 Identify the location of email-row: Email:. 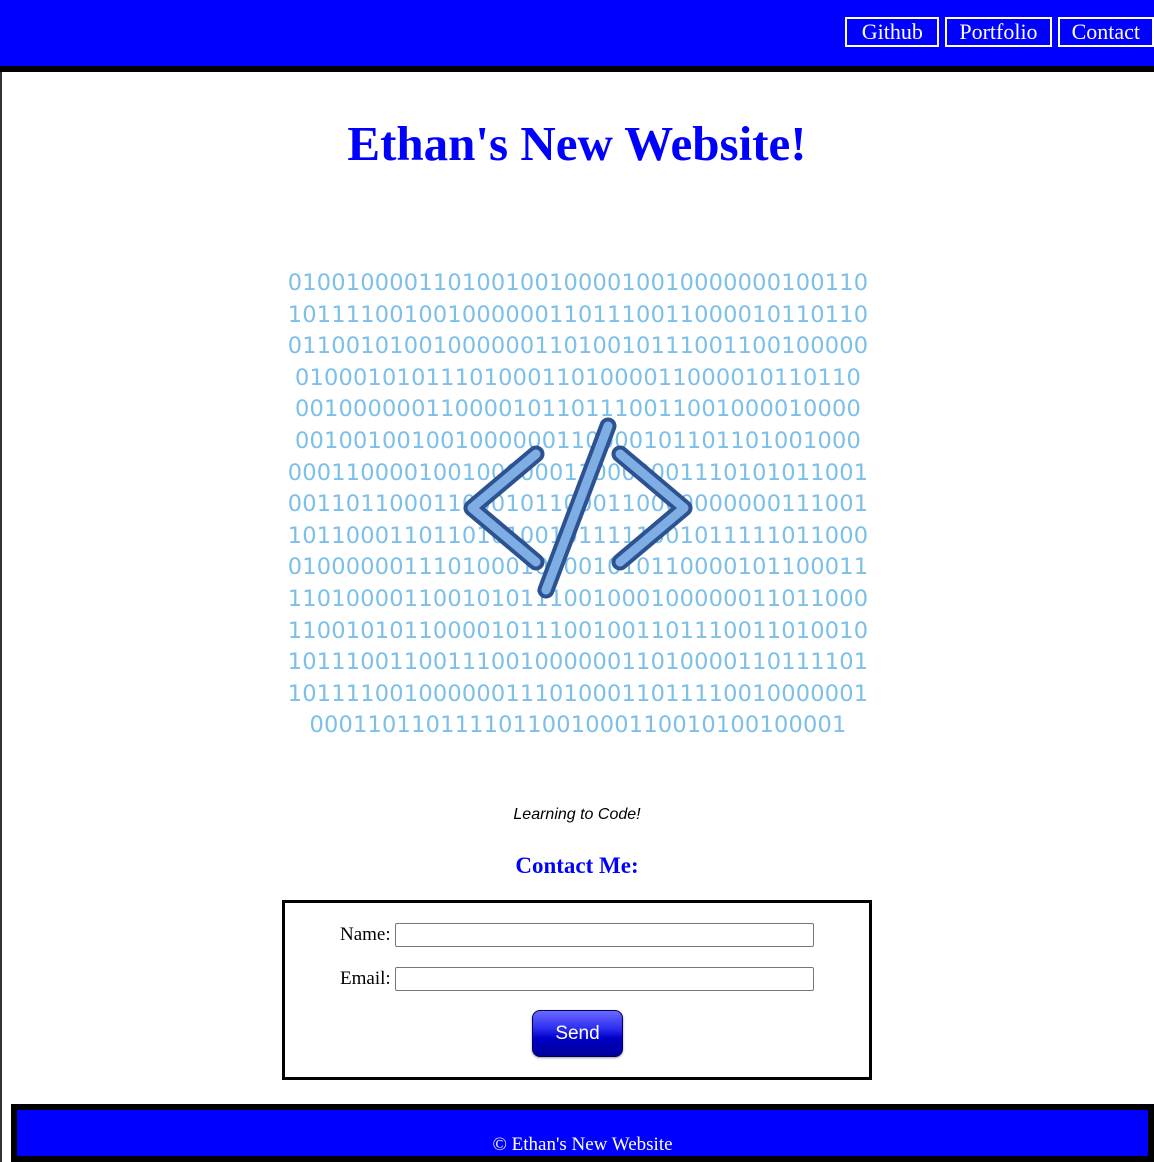
(577, 979).